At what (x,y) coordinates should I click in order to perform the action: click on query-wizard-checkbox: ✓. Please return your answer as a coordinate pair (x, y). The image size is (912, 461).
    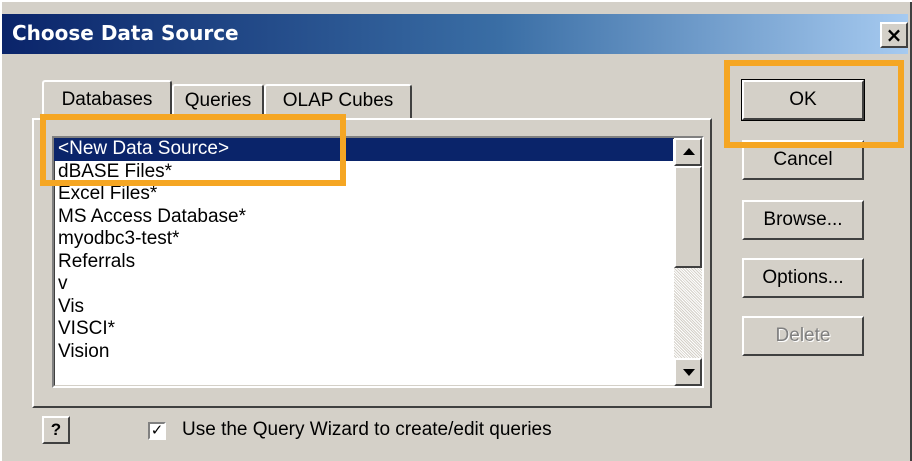
    Looking at the image, I should click on (157, 431).